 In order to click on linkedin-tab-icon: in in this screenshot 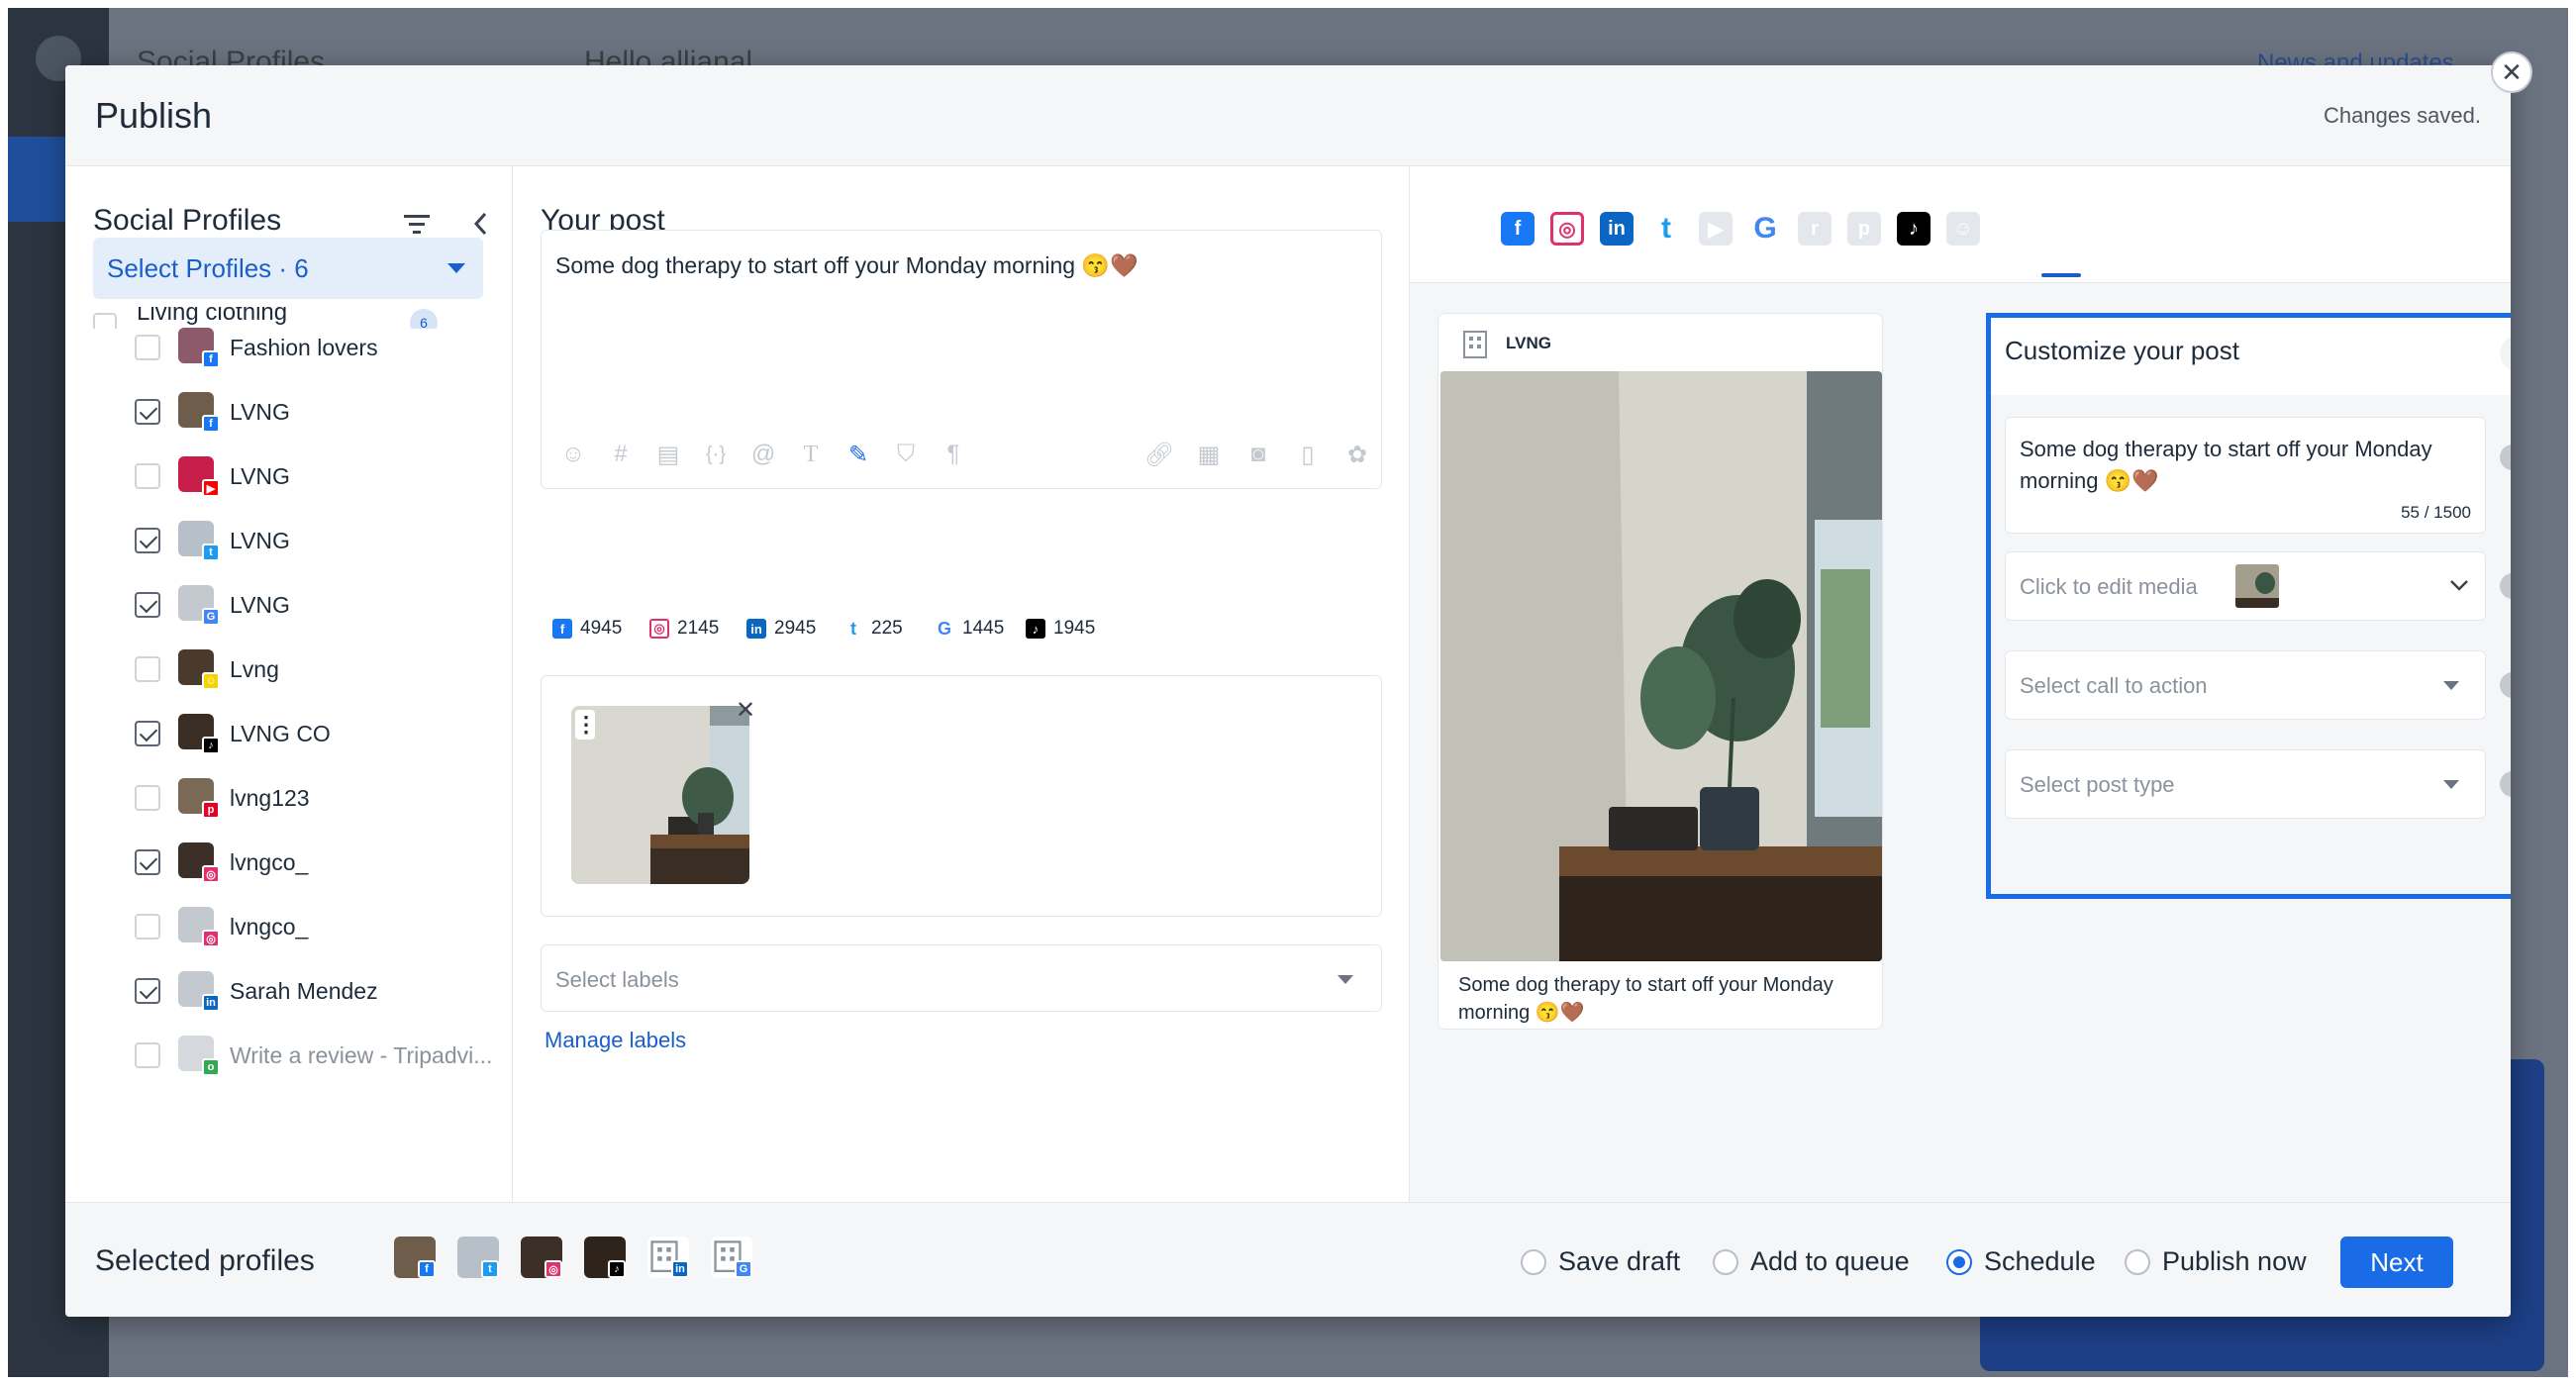, I will do `click(1617, 229)`.